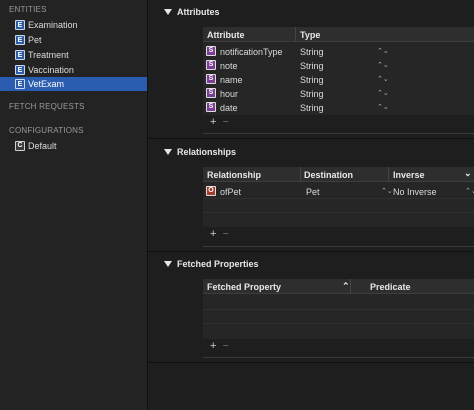  I want to click on remove-relationship-button: −, so click(225, 234).